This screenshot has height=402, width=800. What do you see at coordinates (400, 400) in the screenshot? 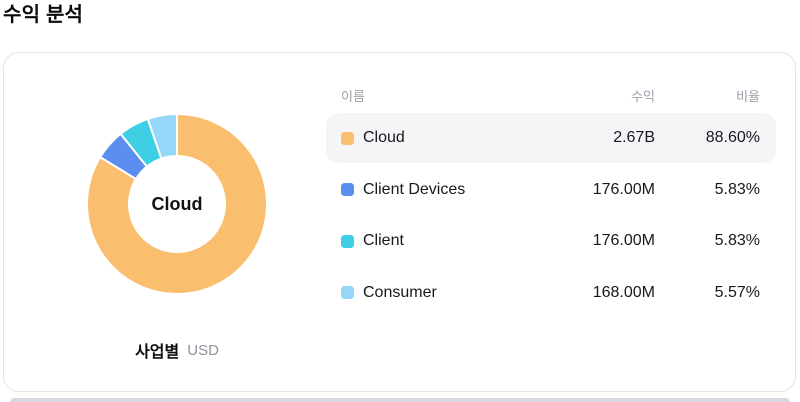
I see `next-card-top-edge` at bounding box center [400, 400].